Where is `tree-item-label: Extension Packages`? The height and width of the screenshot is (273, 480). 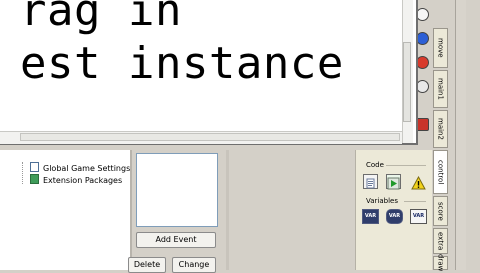 tree-item-label: Extension Packages is located at coordinates (83, 180).